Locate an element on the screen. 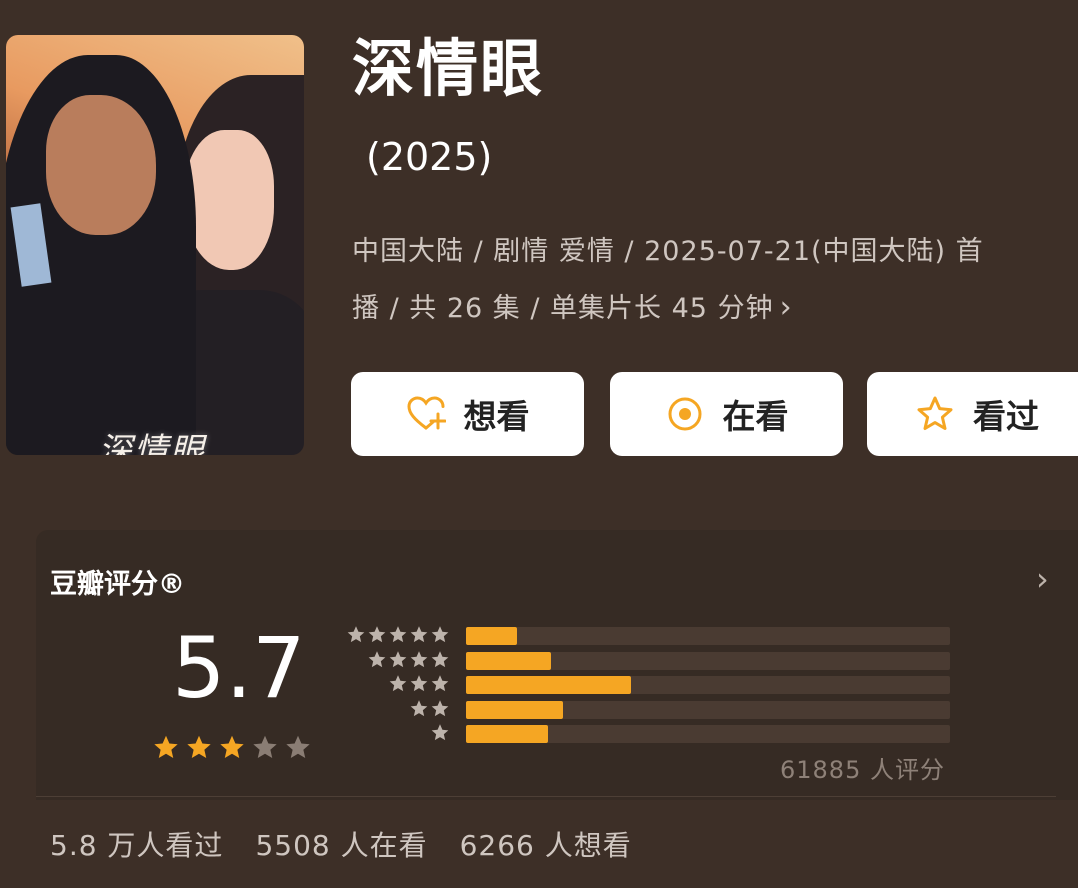 The image size is (1078, 888). meta-line-1: 中国大陆 / 剧情 爱情 / 2025-07-21(中国大陆) 首 is located at coordinates (668, 251).